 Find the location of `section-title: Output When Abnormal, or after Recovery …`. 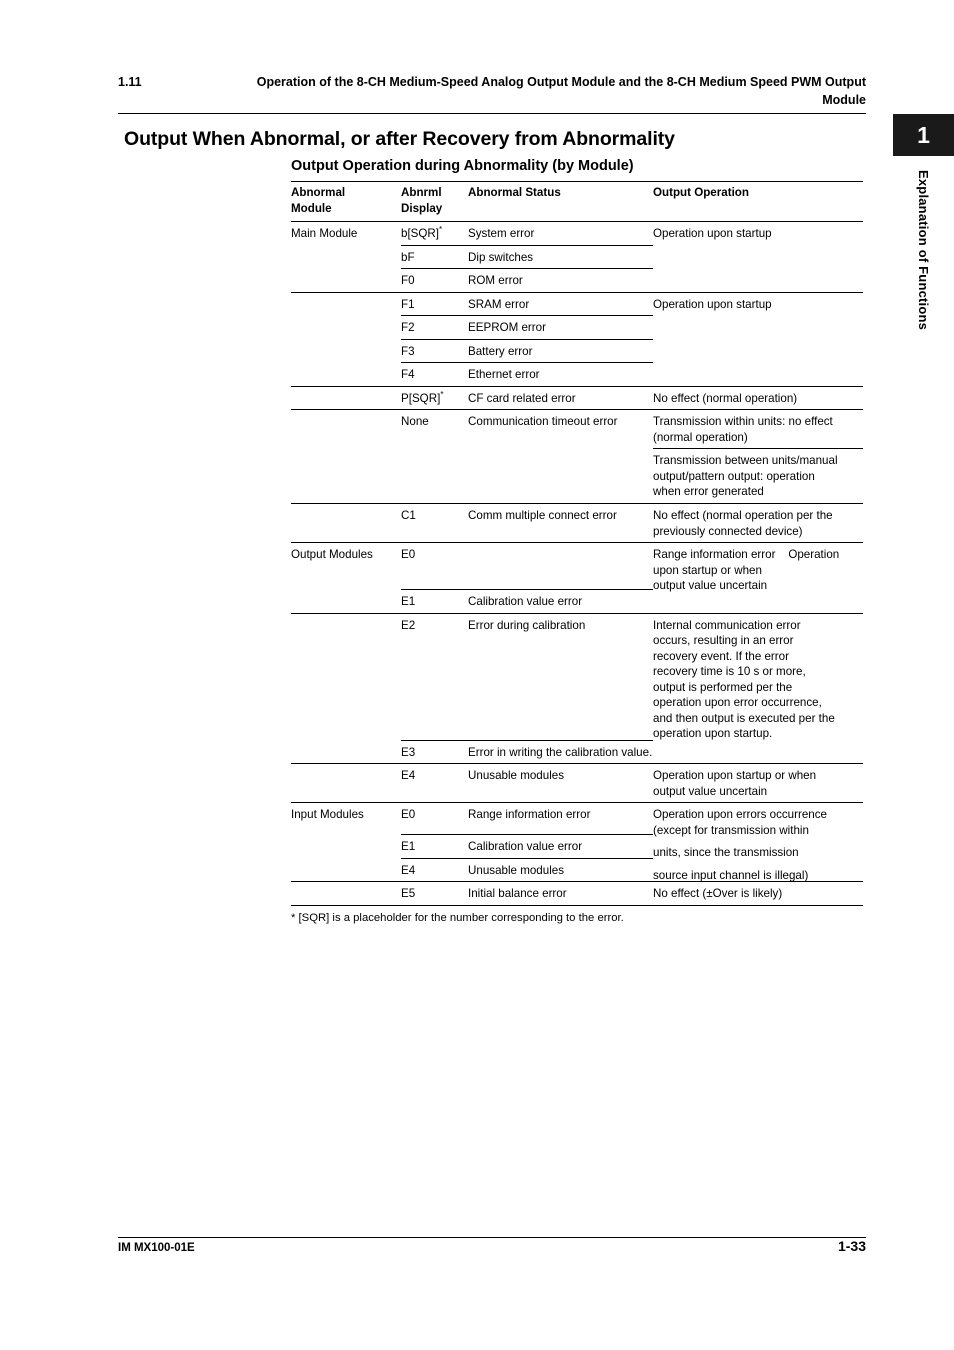

section-title: Output When Abnormal, or after Recovery … is located at coordinates (399, 139).